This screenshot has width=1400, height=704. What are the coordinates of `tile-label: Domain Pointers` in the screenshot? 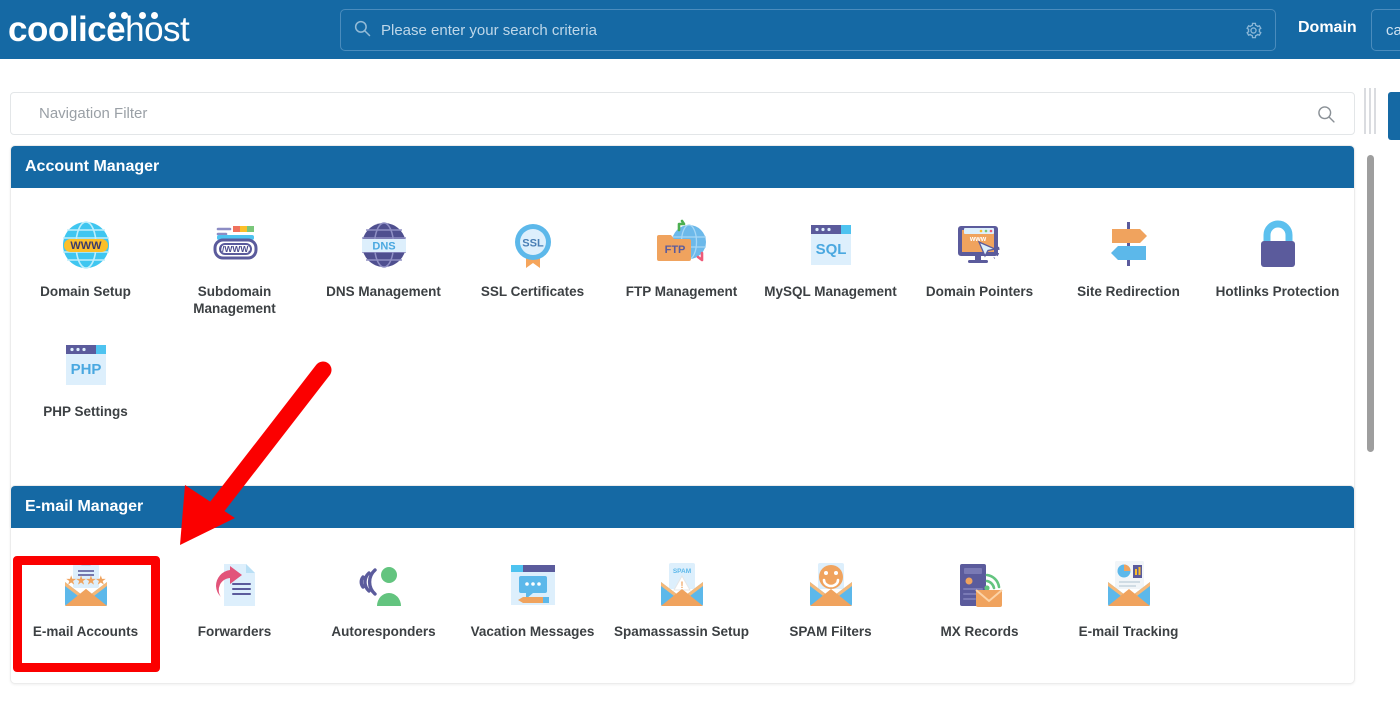 It's located at (979, 291).